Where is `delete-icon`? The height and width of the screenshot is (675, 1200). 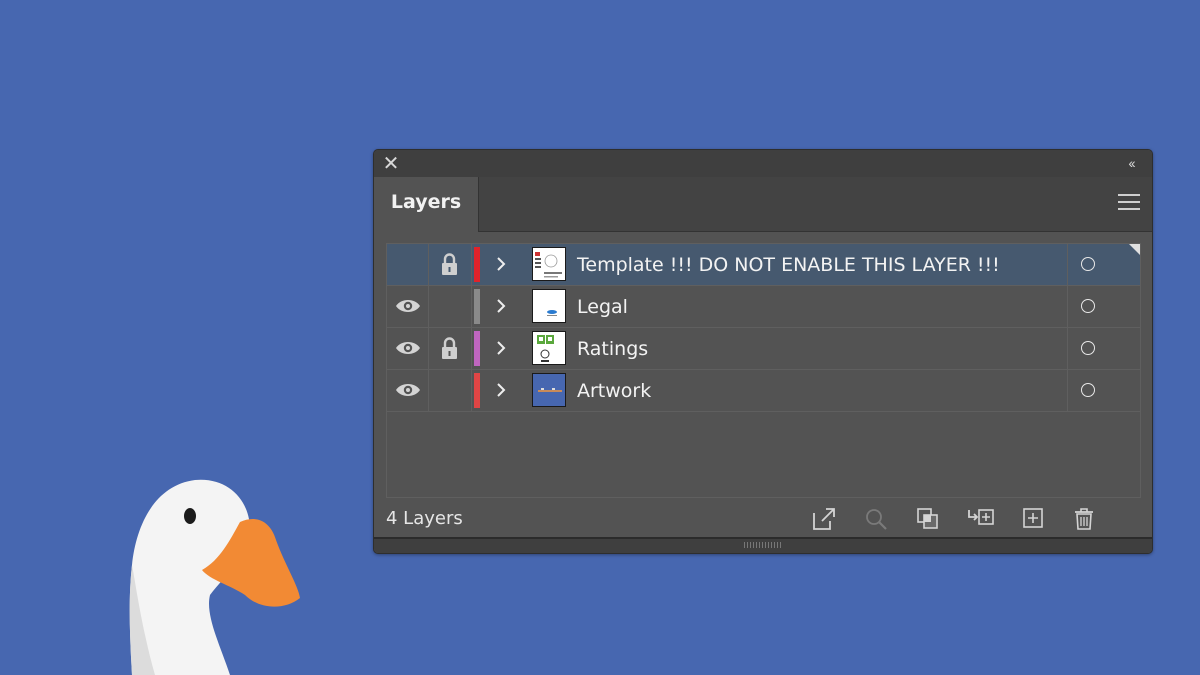 delete-icon is located at coordinates (1084, 519).